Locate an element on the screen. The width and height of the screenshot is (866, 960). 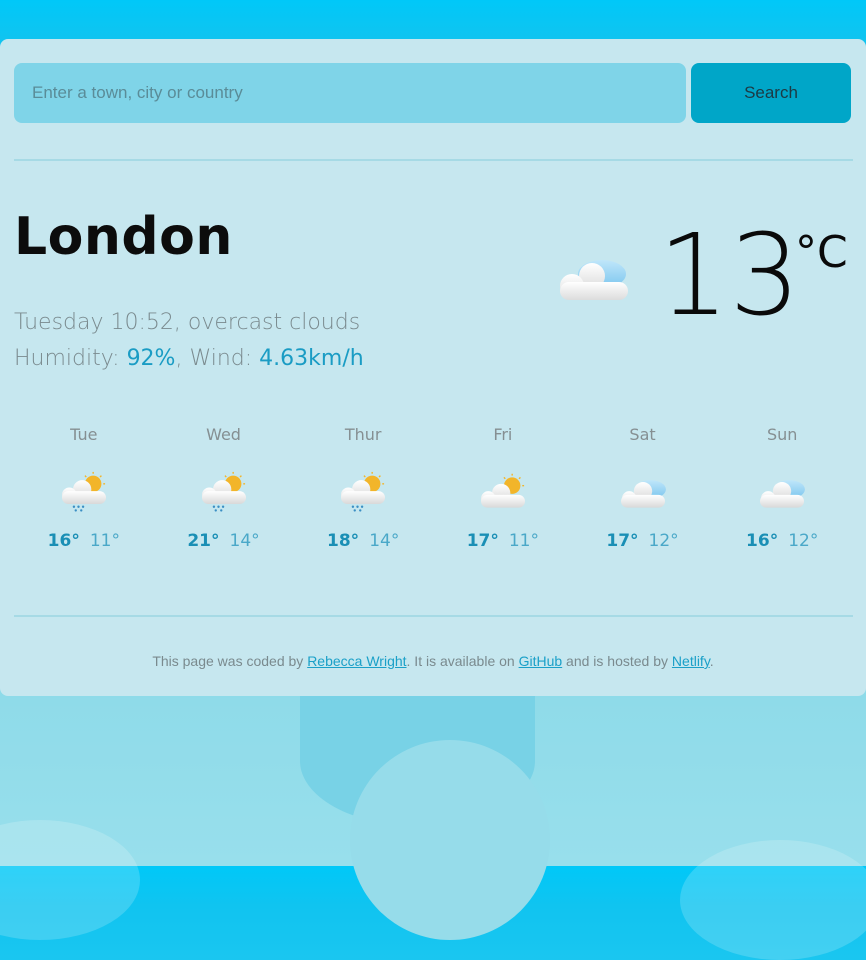
wind-value: 4.63km/h is located at coordinates (311, 358).